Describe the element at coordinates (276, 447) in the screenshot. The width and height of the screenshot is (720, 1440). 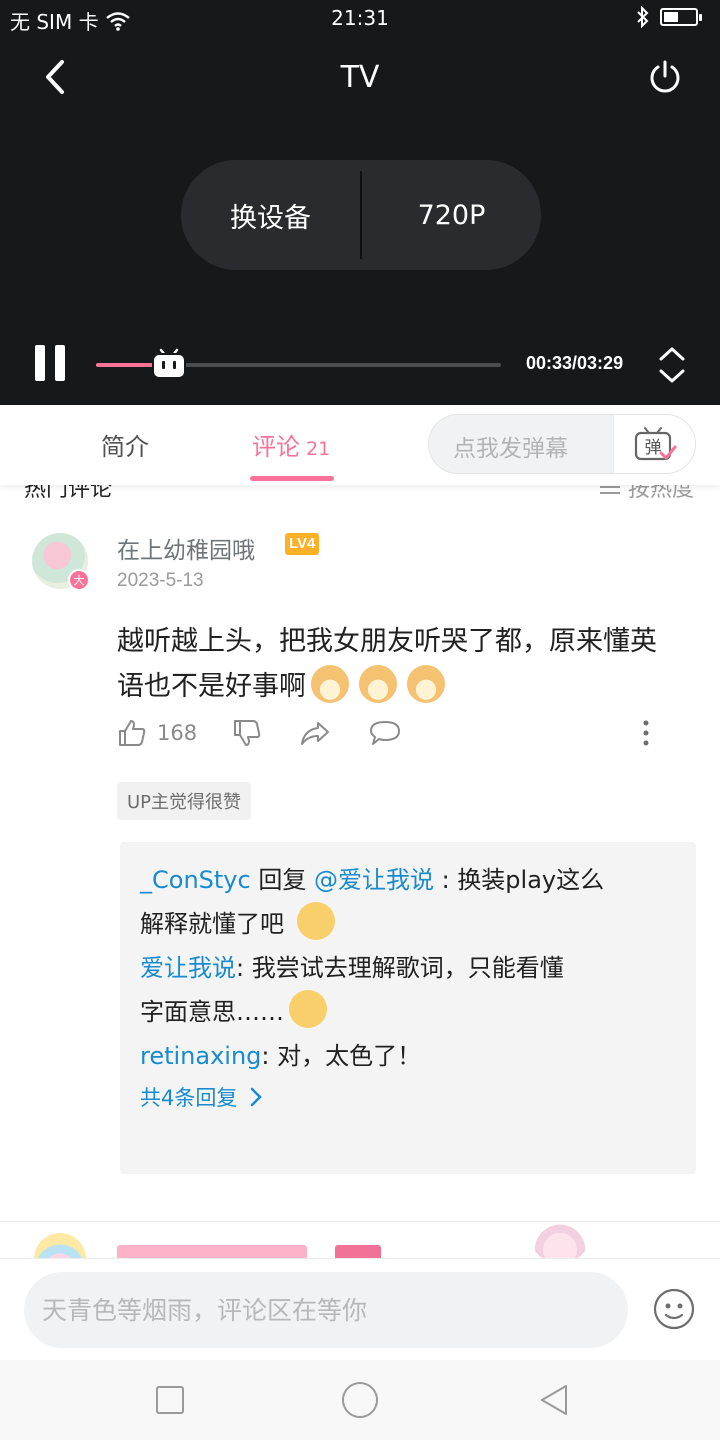
I see `tab-comments-label: 评论` at that location.